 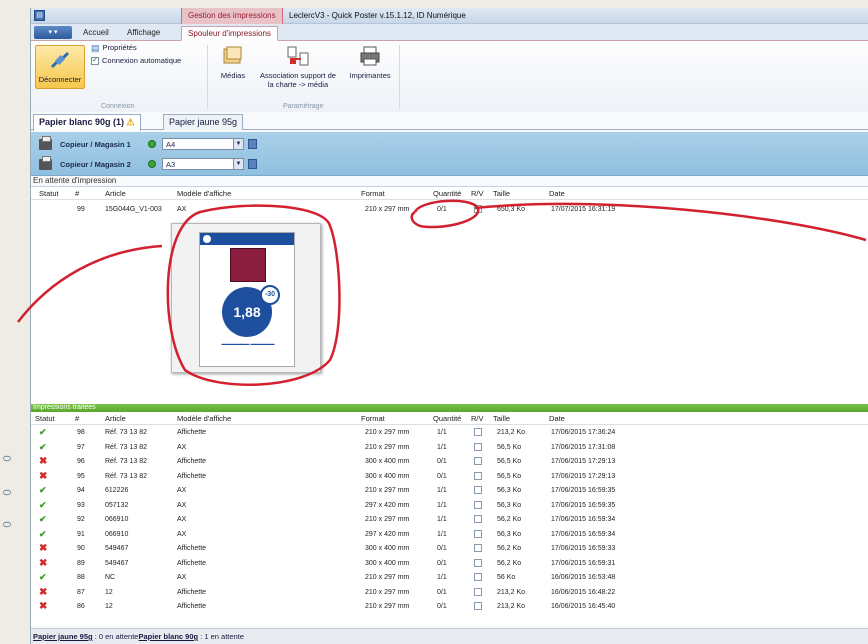 I want to click on cell-num: 93, so click(x=81, y=505).